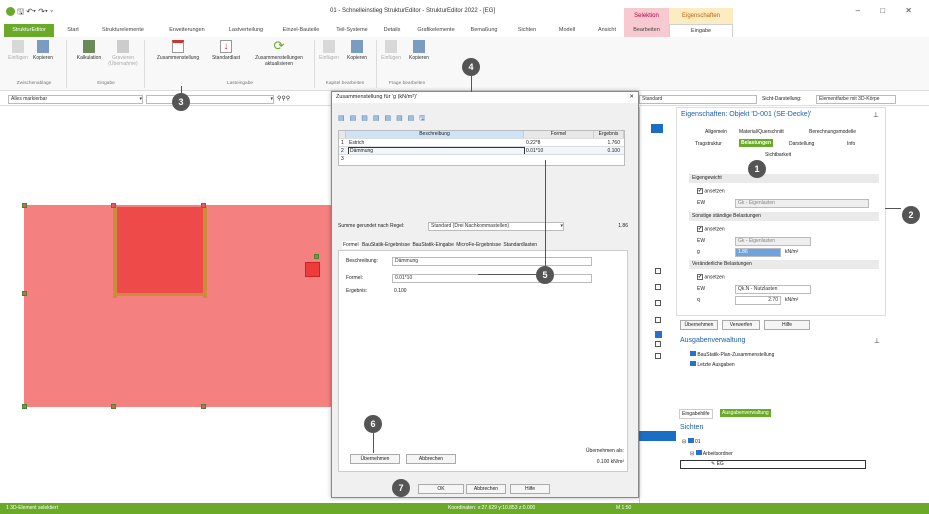  I want to click on tree-node: ⊟ Arbeitsordner, so click(711, 453).